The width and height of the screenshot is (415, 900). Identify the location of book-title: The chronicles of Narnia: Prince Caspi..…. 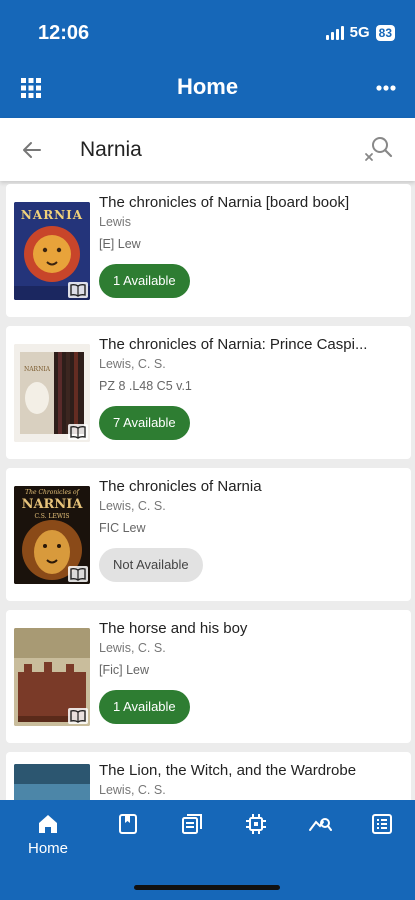
(251, 345).